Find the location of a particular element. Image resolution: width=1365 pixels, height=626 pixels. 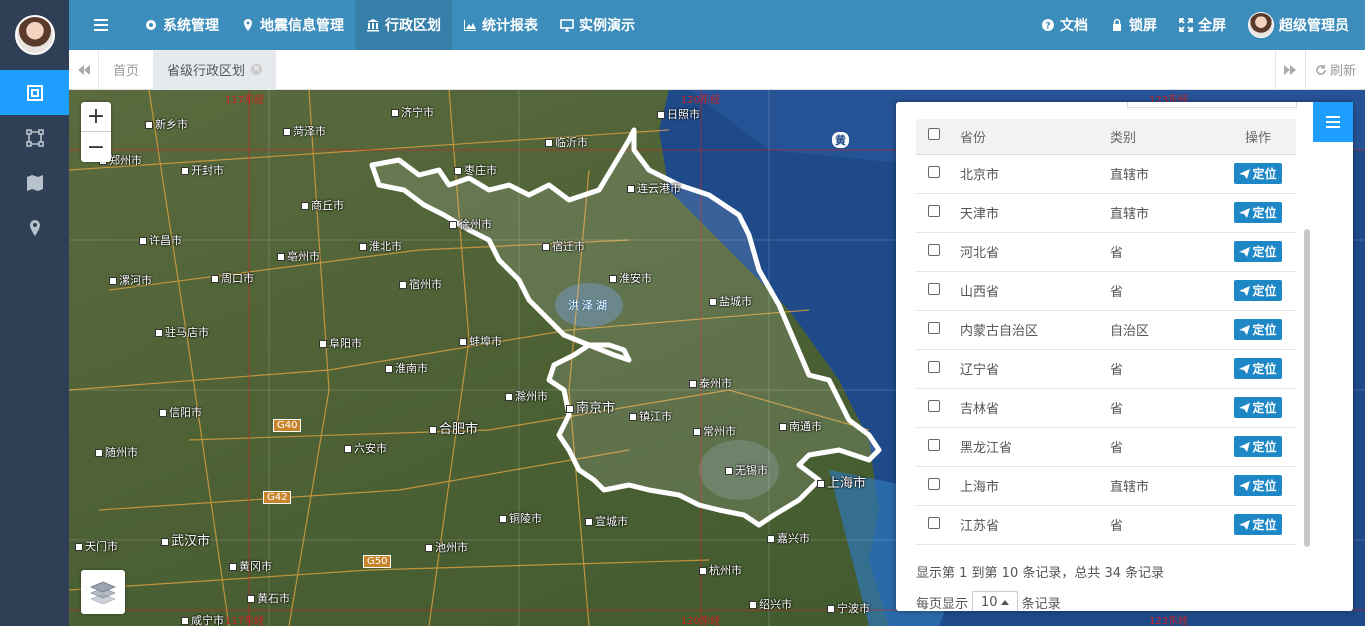

sidebar-item-division is located at coordinates (34, 92).